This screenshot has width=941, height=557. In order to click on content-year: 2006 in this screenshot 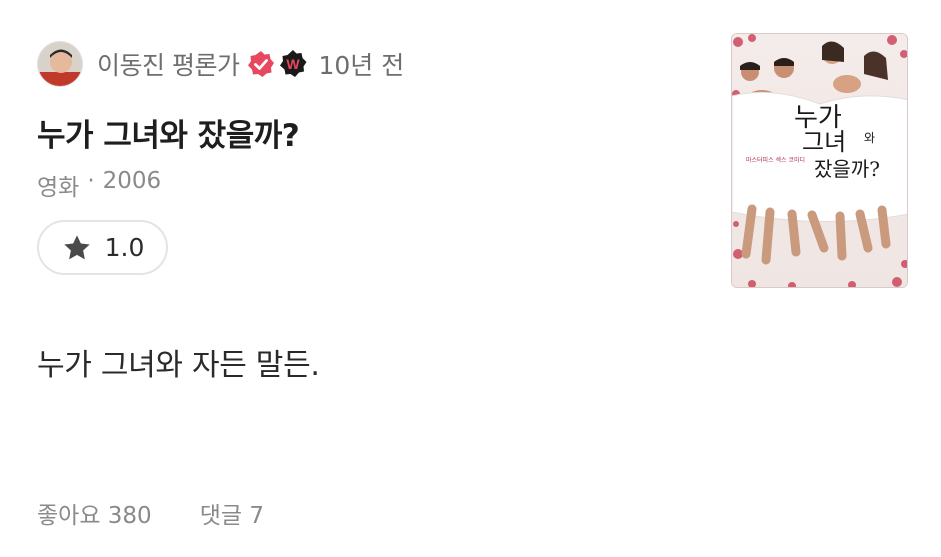, I will do `click(132, 181)`.